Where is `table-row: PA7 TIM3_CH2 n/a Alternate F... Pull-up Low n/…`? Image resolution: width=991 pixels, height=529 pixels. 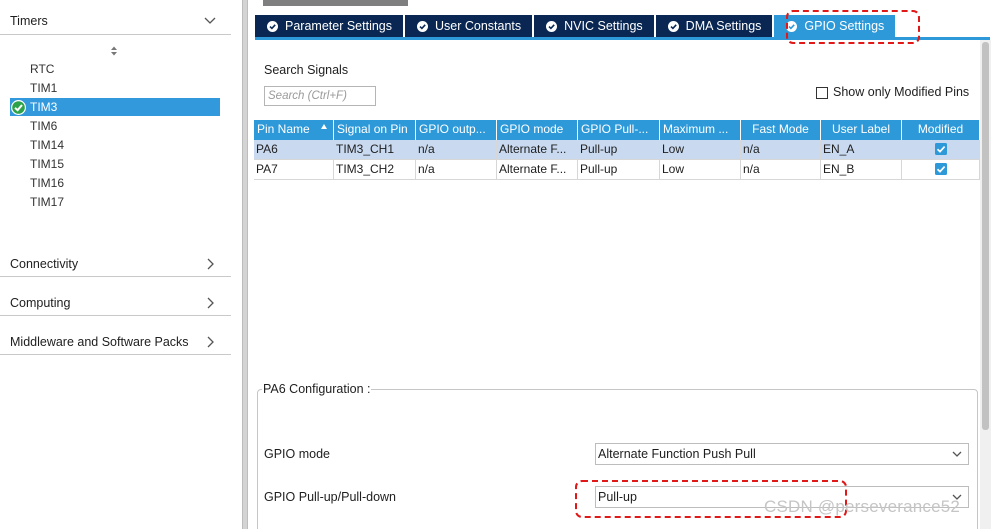
table-row: PA7 TIM3_CH2 n/a Alternate F... Pull-up Low n/… is located at coordinates (617, 170).